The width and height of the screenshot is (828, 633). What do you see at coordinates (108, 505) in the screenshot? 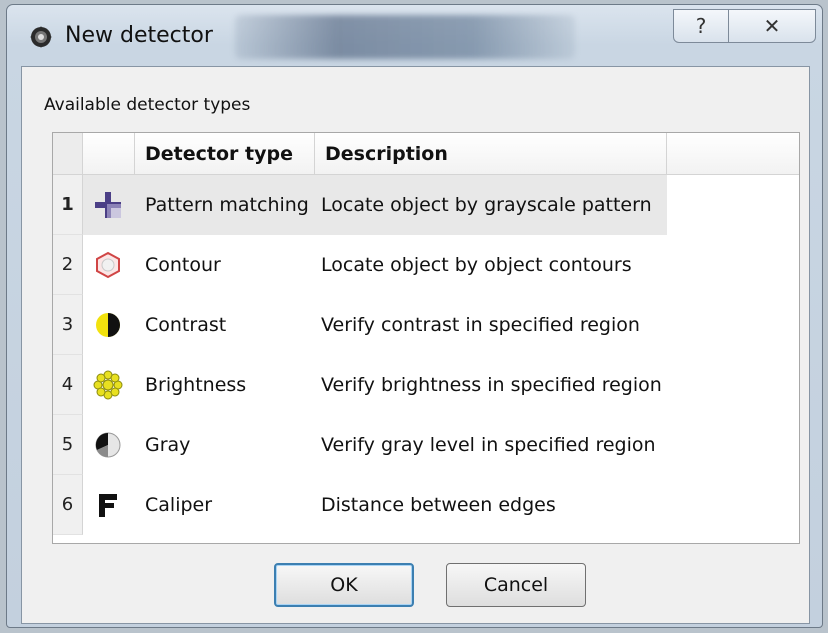
I see `caliper-icon` at bounding box center [108, 505].